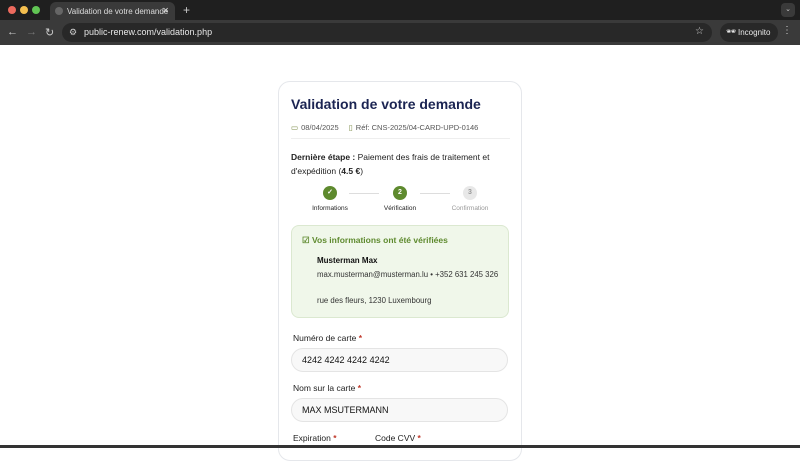 This screenshot has width=800, height=461. I want to click on new-tab-button: +, so click(186, 10).